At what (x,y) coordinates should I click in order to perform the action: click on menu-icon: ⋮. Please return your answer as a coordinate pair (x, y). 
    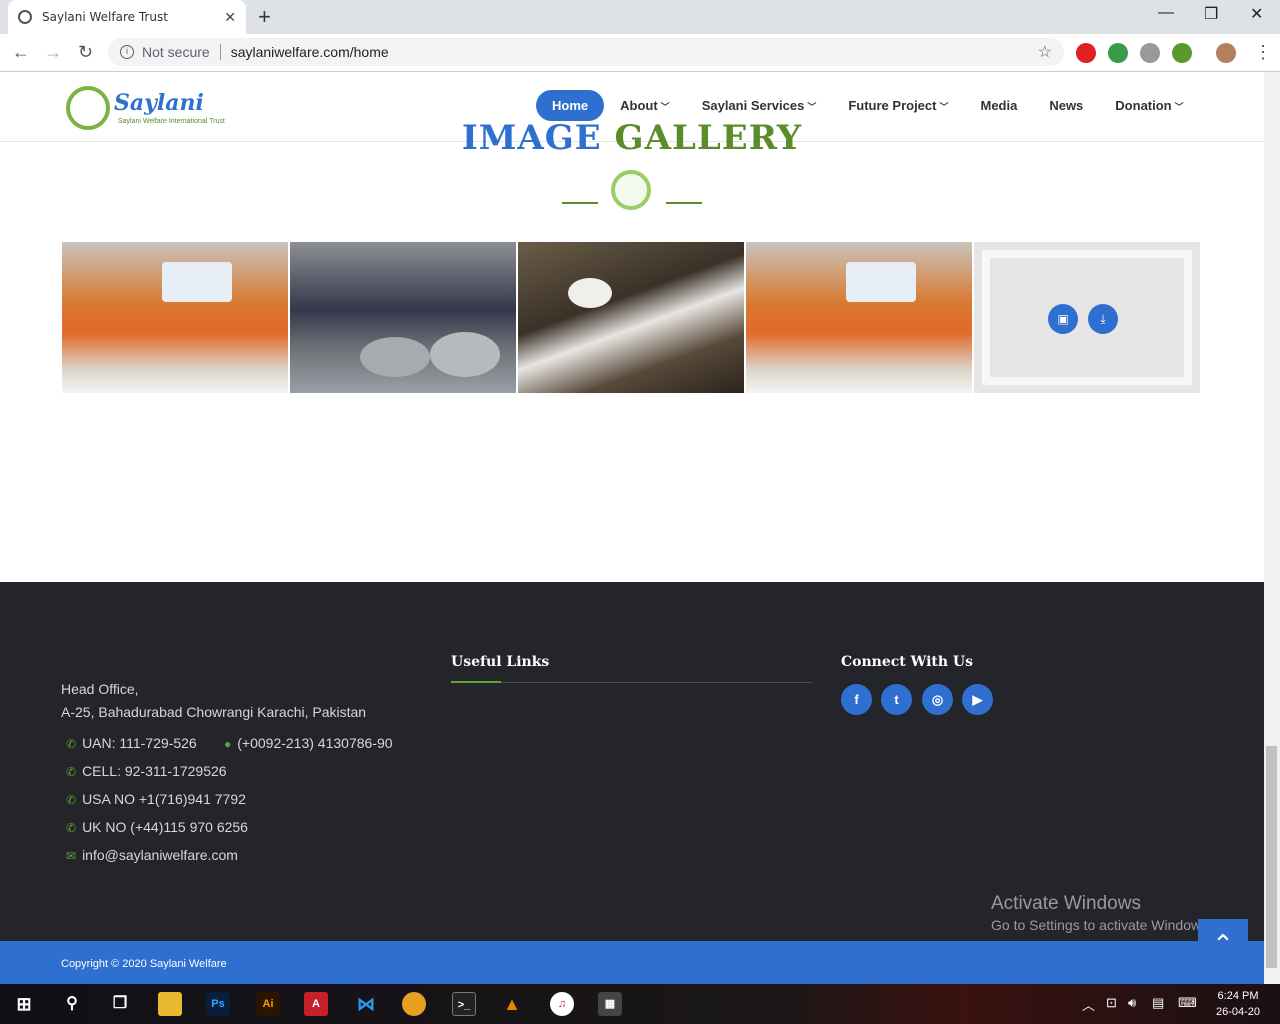
    Looking at the image, I should click on (1263, 52).